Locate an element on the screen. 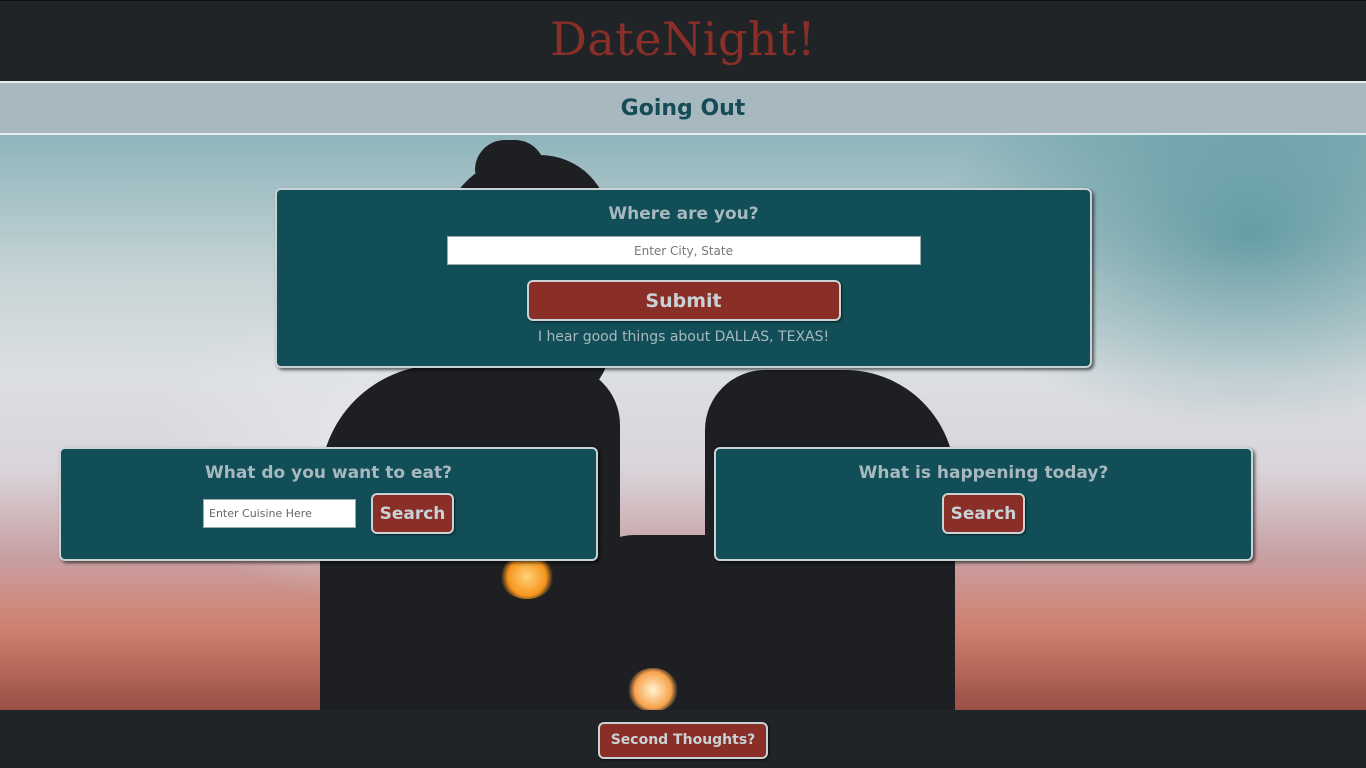  events-search-row: Search is located at coordinates (983, 513).